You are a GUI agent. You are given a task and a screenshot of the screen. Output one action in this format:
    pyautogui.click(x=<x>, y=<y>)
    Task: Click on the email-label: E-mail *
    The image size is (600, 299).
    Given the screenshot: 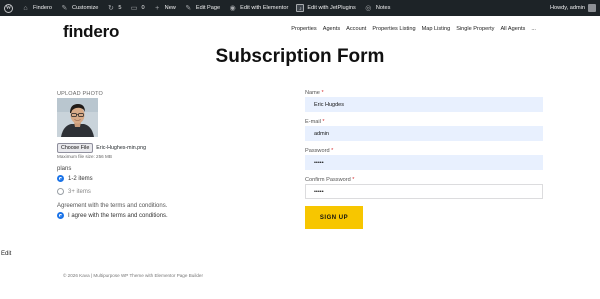 What is the action you would take?
    pyautogui.click(x=315, y=122)
    